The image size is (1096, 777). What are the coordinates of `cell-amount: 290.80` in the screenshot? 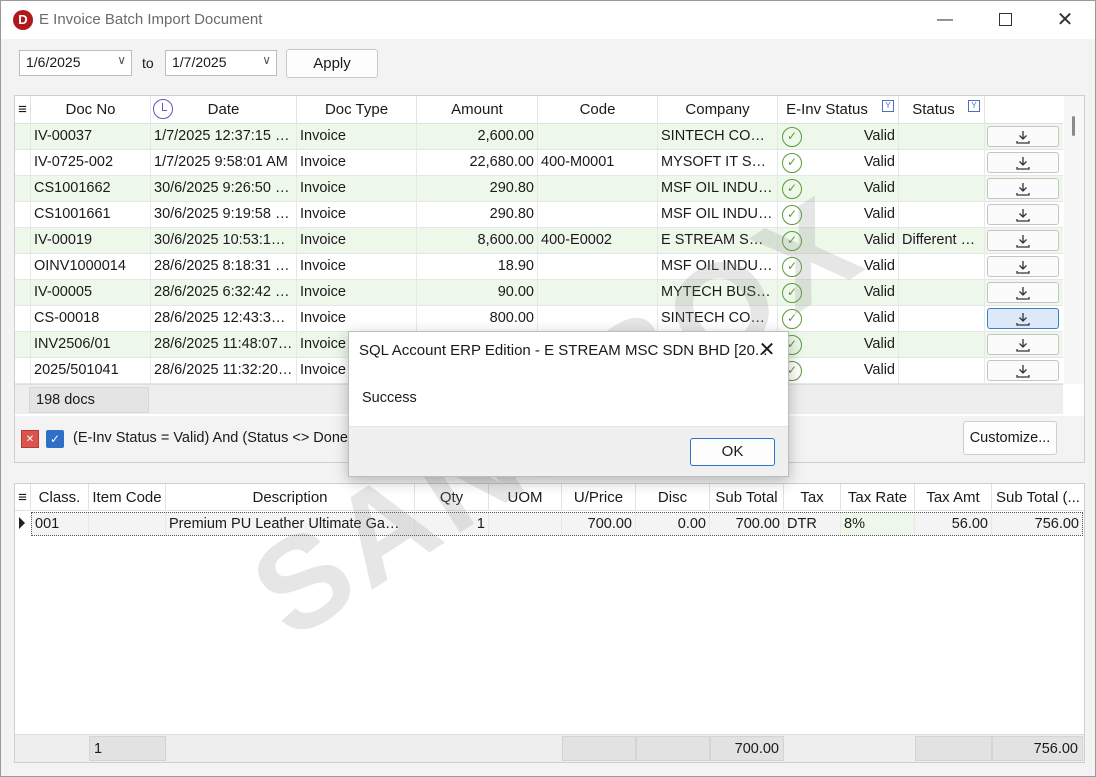 It's located at (477, 214).